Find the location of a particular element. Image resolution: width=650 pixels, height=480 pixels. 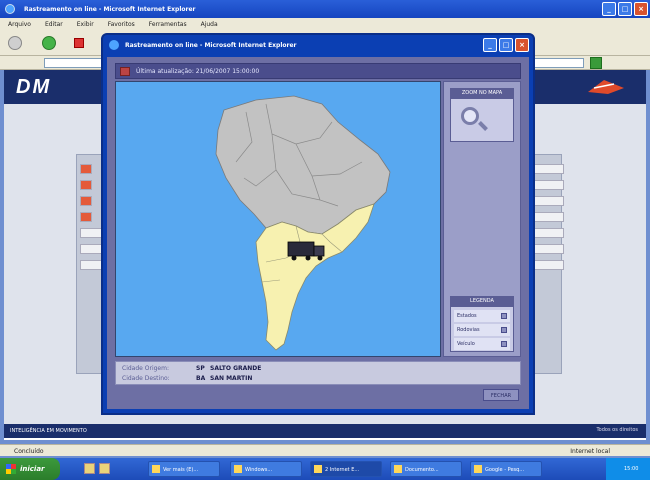

legend: Estados Rodovias Veículo is located at coordinates (482, 329).